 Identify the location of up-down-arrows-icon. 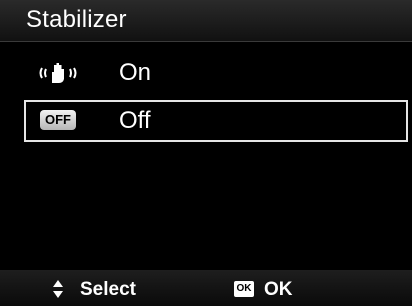
(58, 289).